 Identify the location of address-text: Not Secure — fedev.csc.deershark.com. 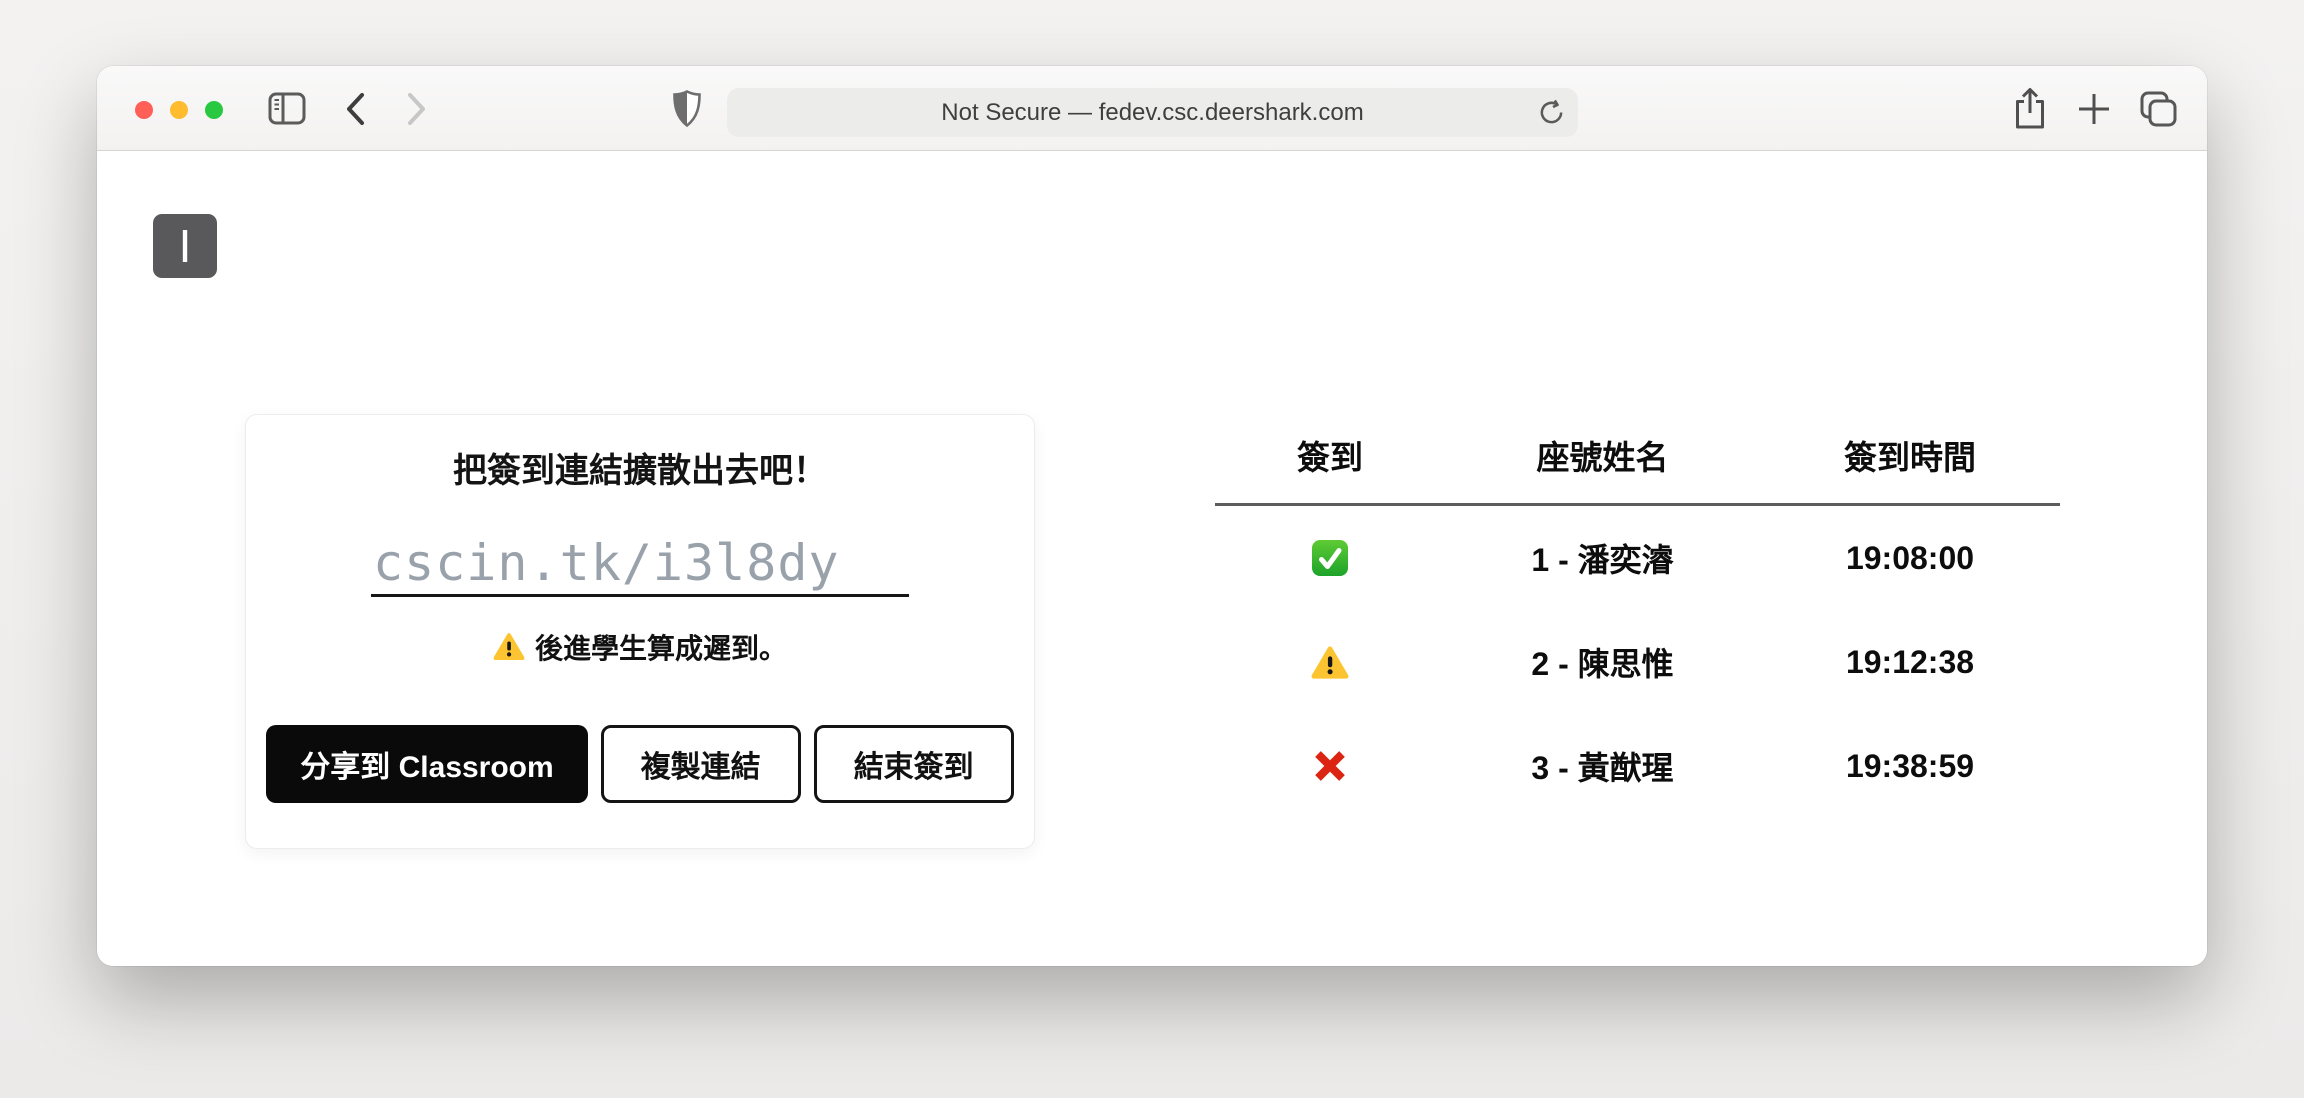
(1152, 112).